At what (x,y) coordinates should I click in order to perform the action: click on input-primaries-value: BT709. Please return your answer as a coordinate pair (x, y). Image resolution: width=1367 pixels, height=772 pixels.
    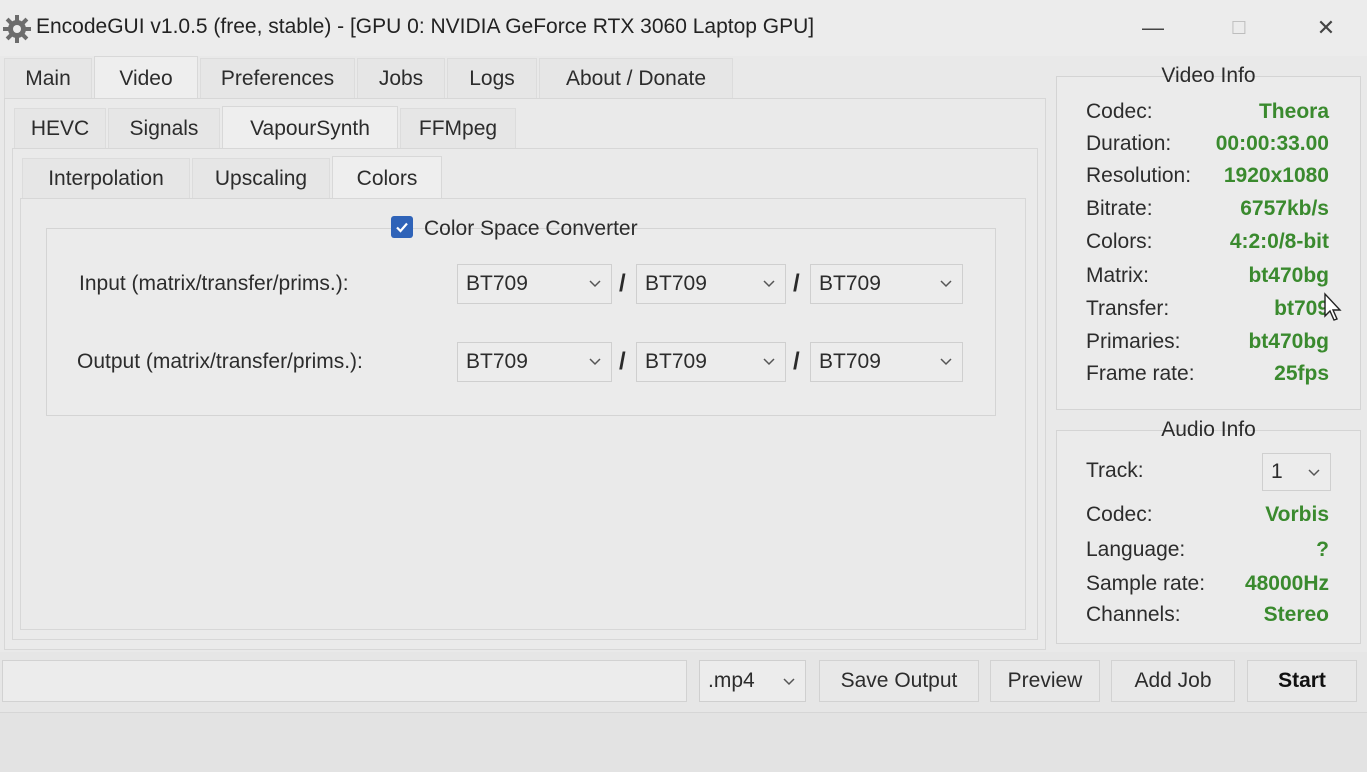
    Looking at the image, I should click on (850, 283).